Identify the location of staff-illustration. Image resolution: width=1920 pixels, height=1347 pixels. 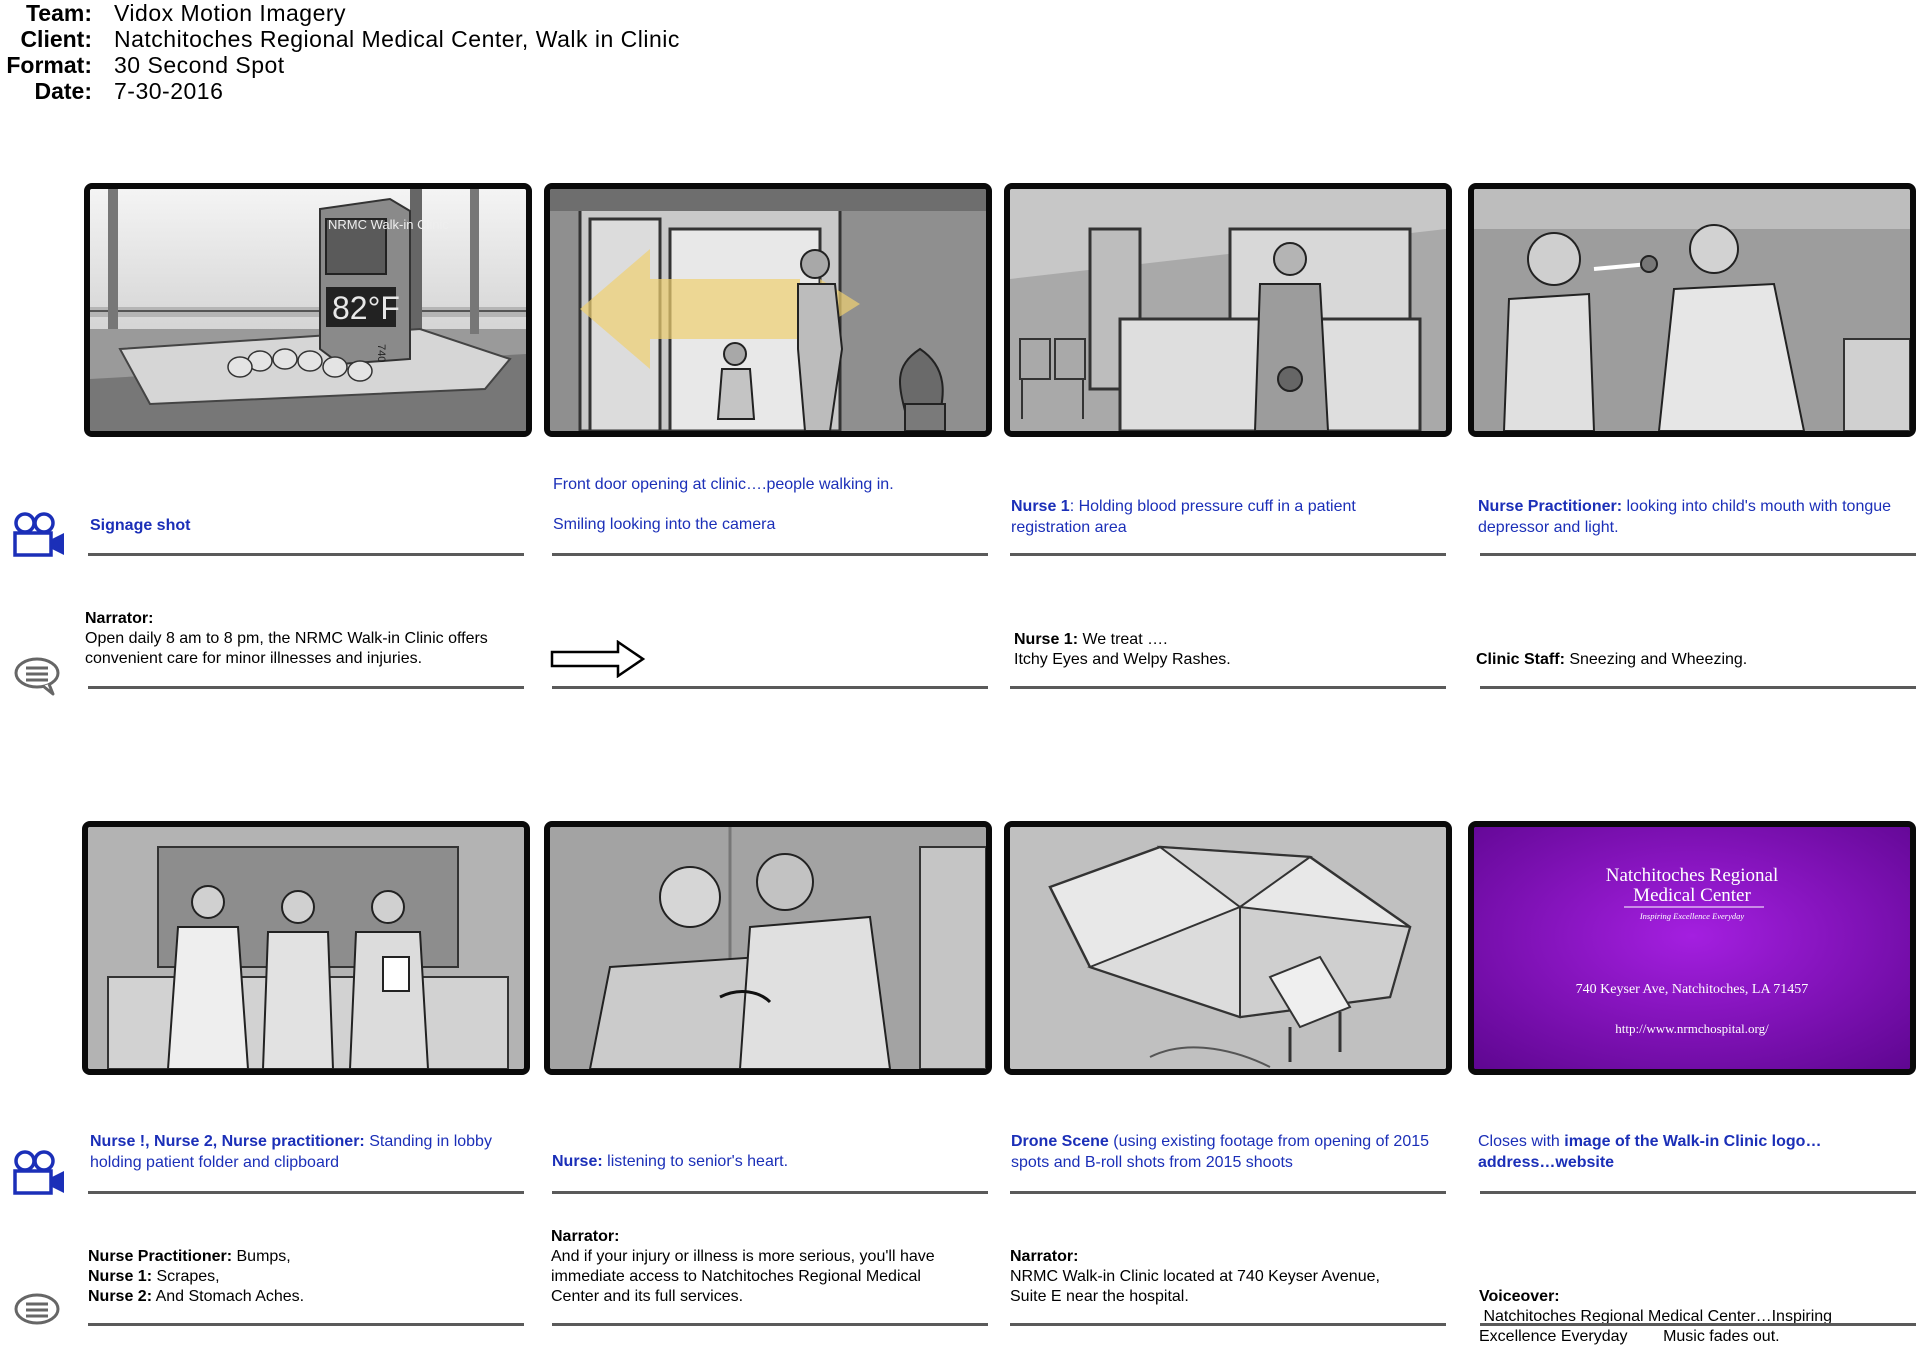
(306, 948).